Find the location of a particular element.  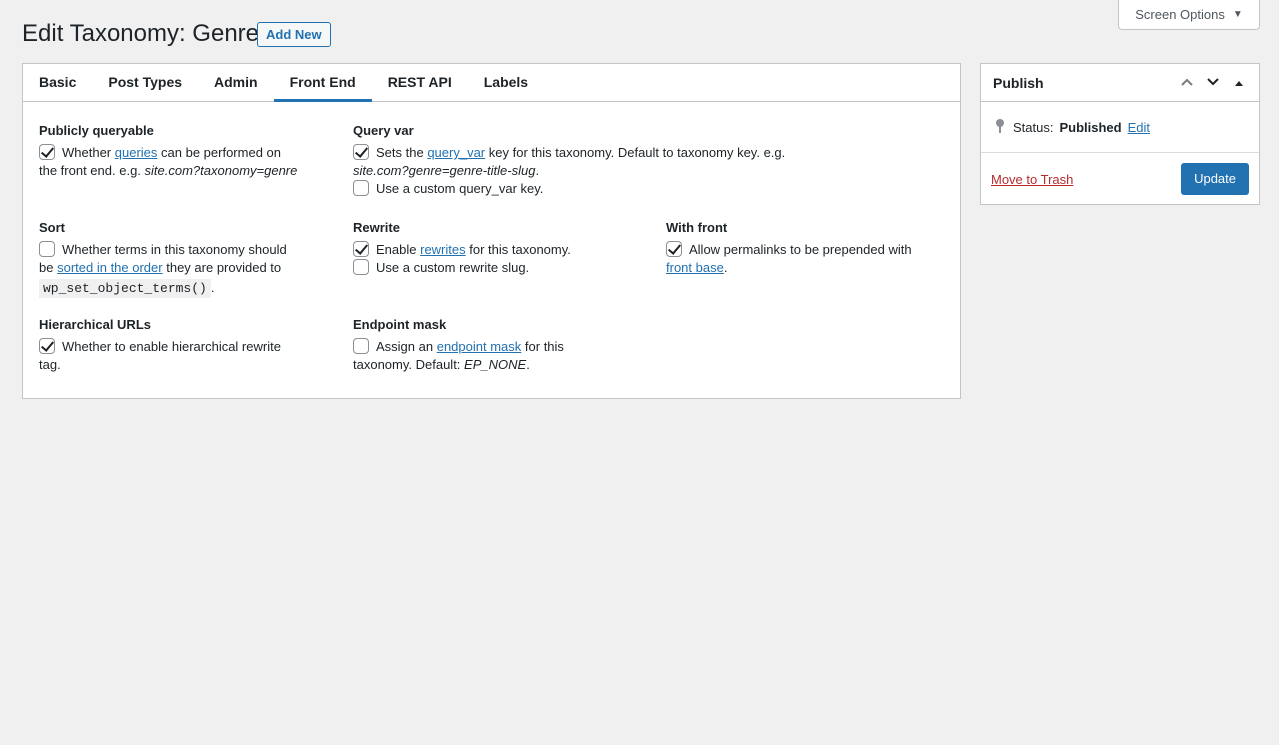

endpoint-mask-default: EP_NONE is located at coordinates (495, 364).